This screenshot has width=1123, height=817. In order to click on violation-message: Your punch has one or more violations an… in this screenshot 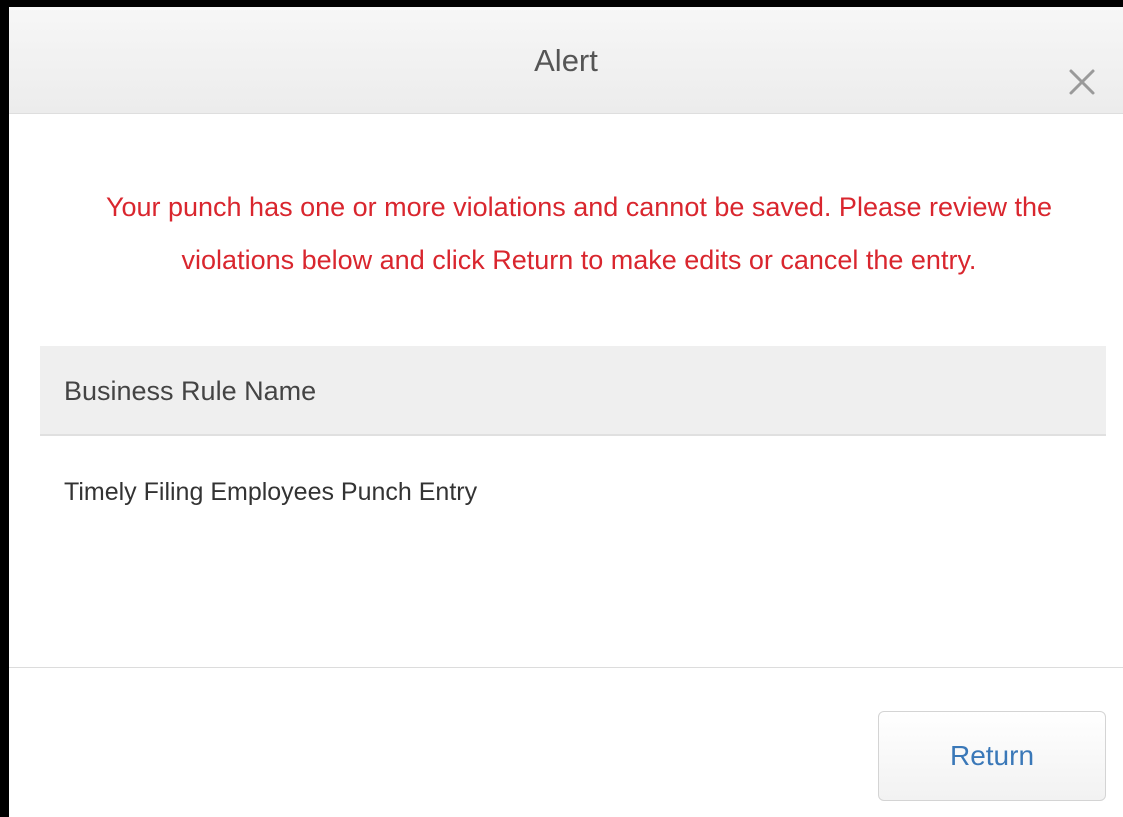, I will do `click(579, 233)`.